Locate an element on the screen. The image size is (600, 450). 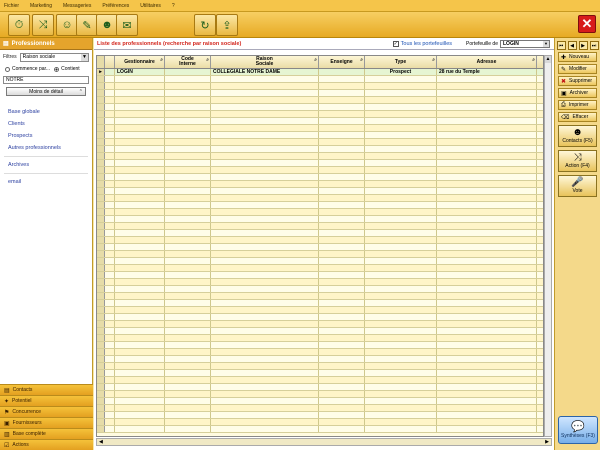
menu-fichier: Fichier is located at coordinates (11, 6).